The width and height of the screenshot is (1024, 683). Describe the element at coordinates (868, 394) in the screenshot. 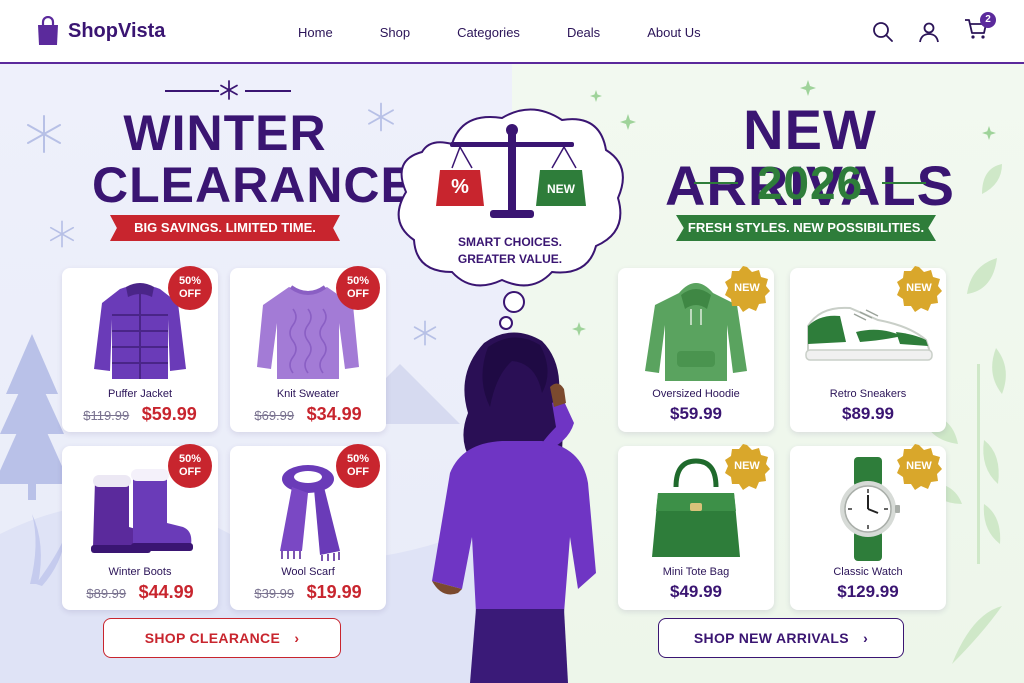

I see `product-name: Retro Sneakers` at that location.